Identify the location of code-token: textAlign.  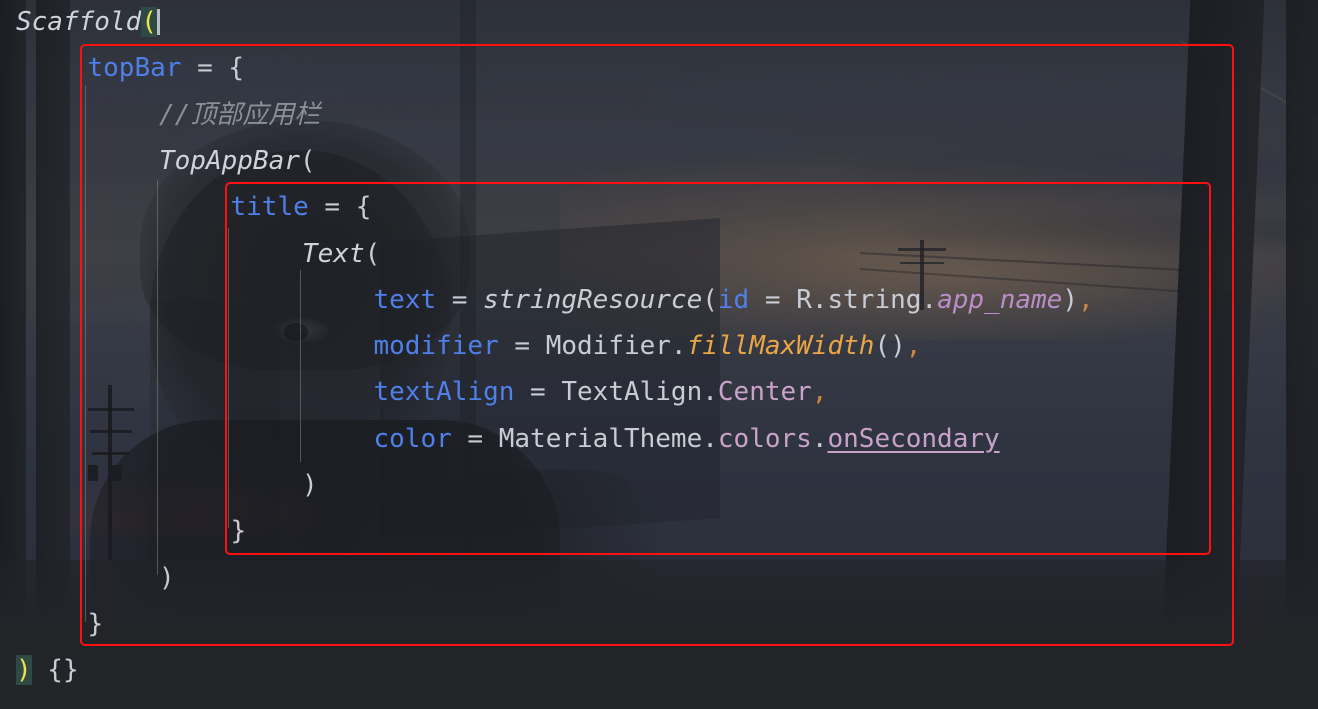
(444, 392).